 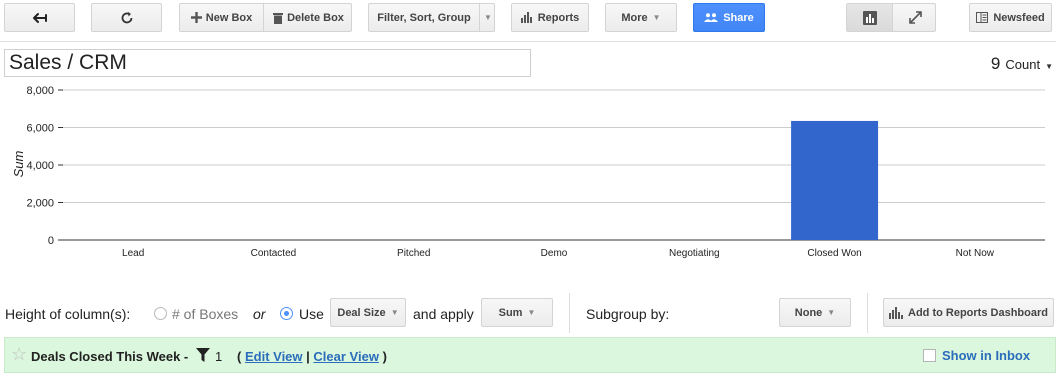 I want to click on field-select-value: Deal Size, so click(x=361, y=312).